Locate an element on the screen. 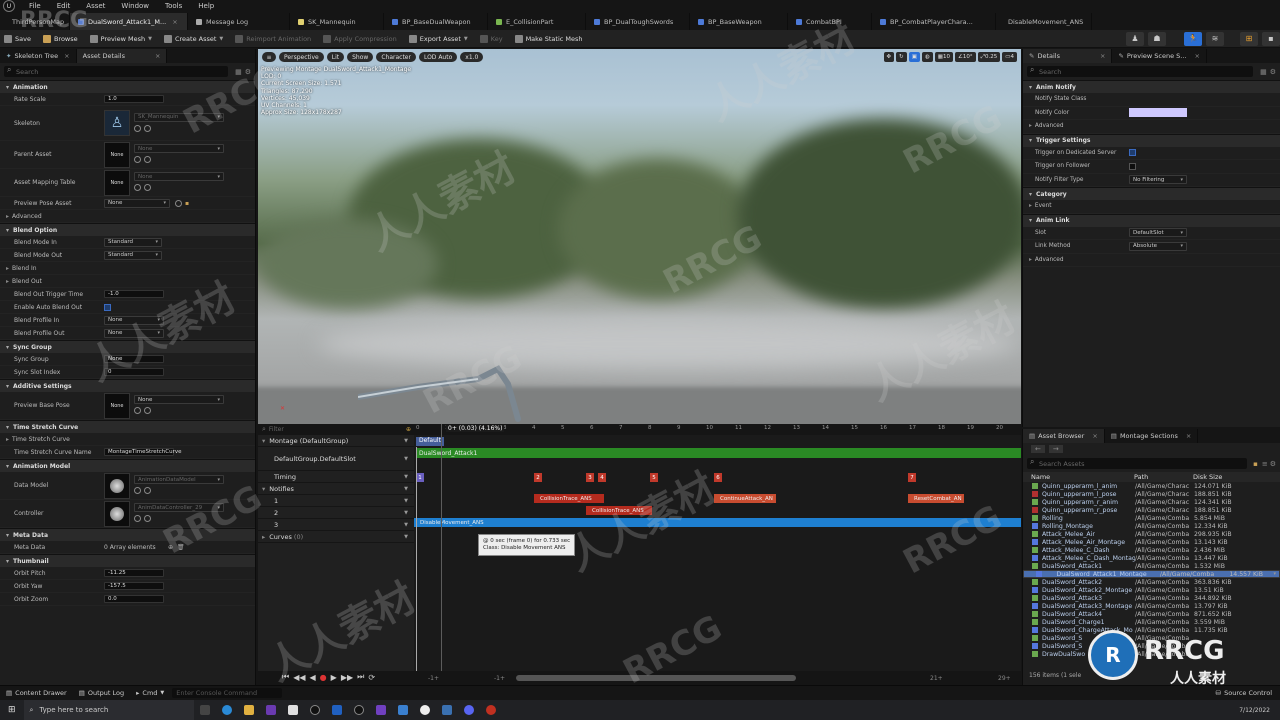 Image resolution: width=1280 pixels, height=720 pixels. preview-pose-picker: None is located at coordinates (137, 203).